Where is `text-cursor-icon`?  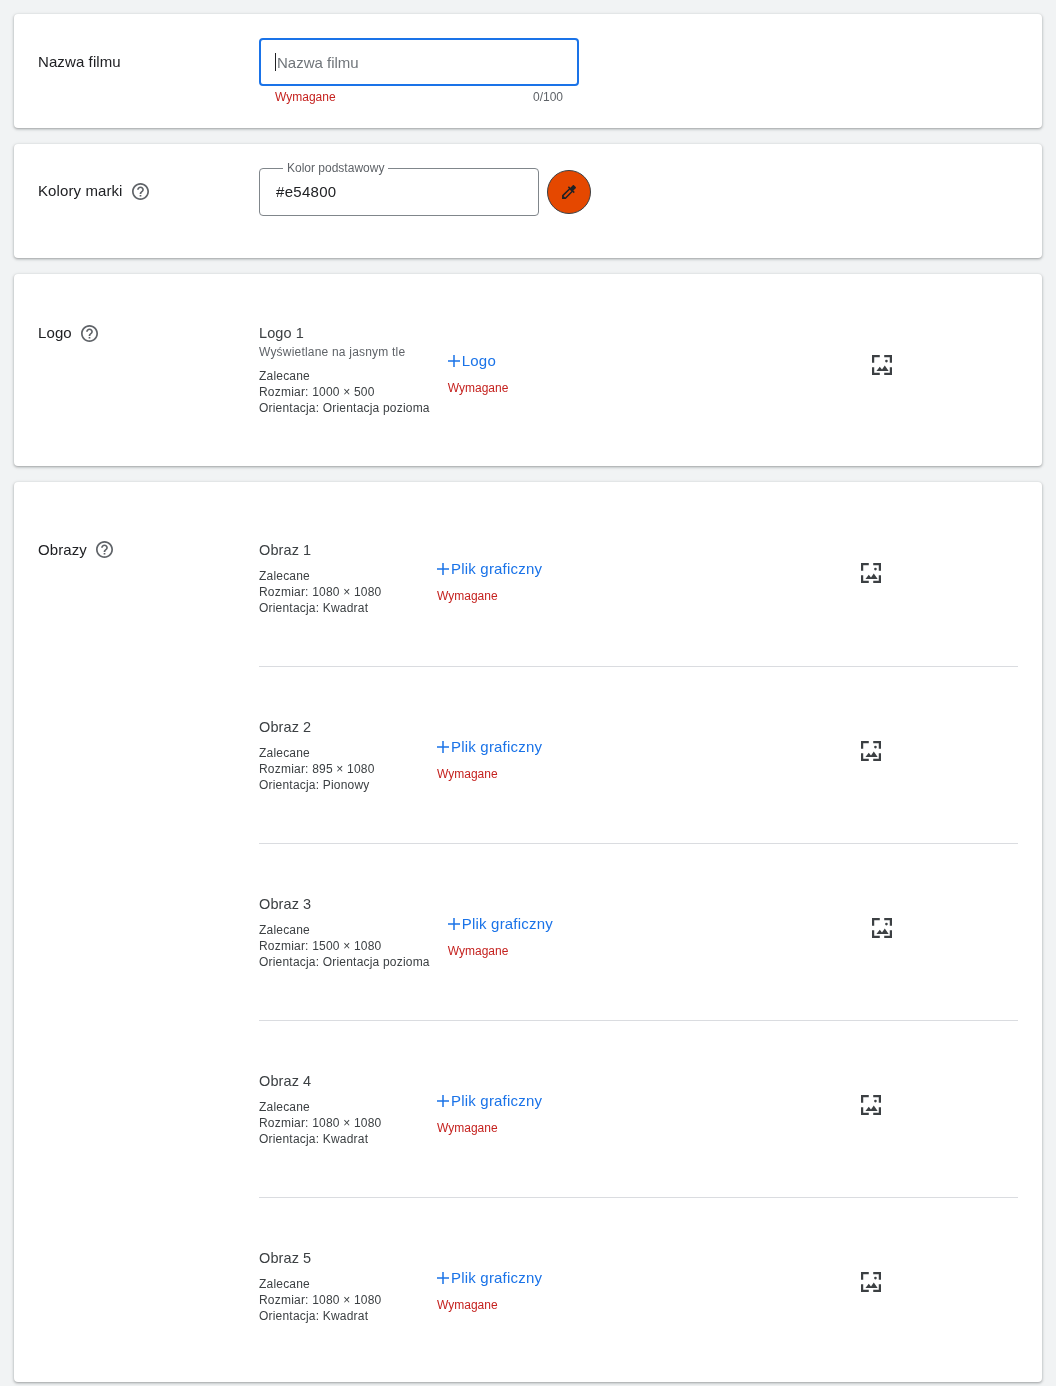
text-cursor-icon is located at coordinates (275, 62).